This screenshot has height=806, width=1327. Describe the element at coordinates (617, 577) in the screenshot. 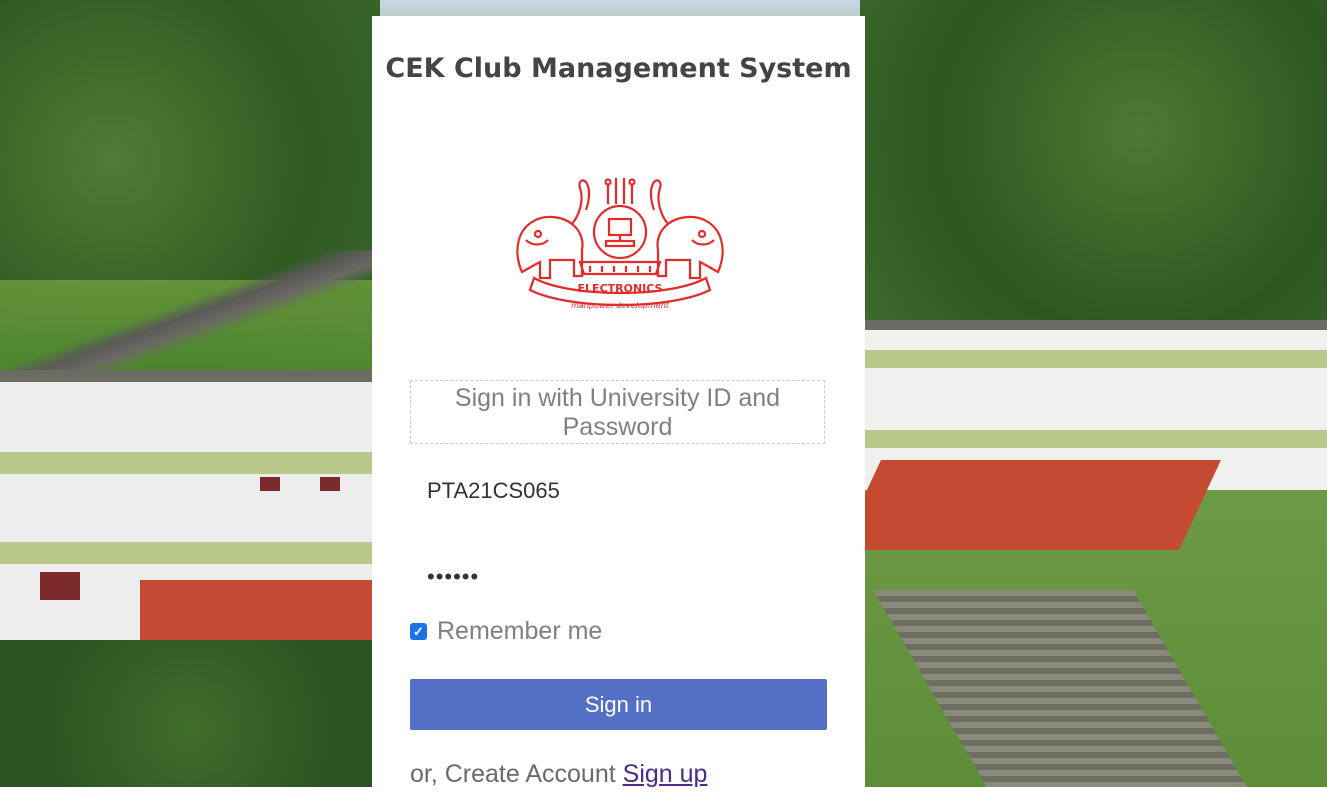

I see `password-input` at that location.